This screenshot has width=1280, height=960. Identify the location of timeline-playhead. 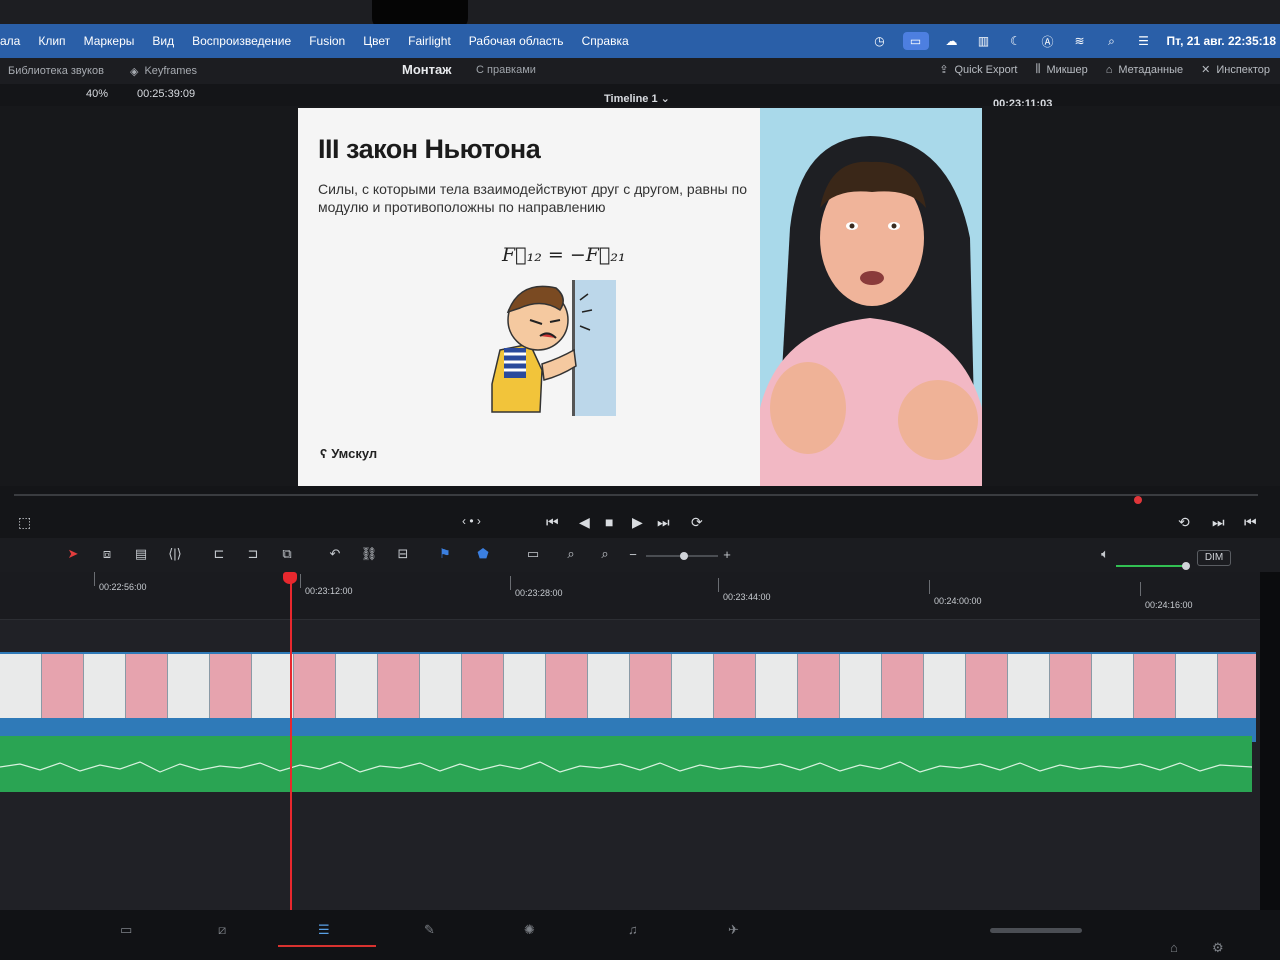
(291, 742).